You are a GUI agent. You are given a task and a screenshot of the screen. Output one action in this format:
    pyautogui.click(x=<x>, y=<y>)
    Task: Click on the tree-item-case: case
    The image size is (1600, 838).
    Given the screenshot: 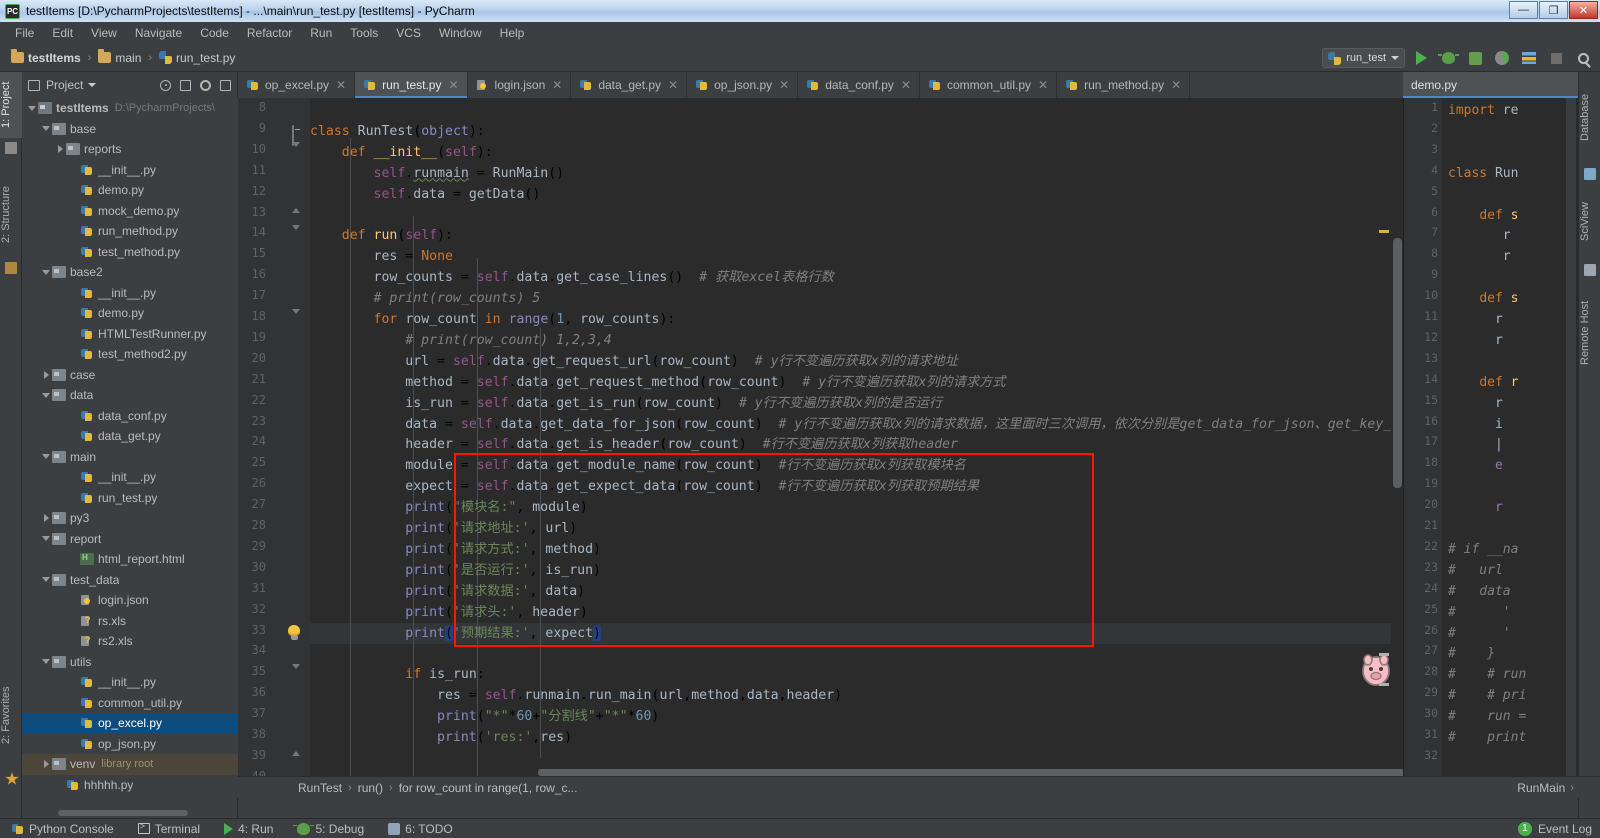 What is the action you would take?
    pyautogui.click(x=130, y=375)
    